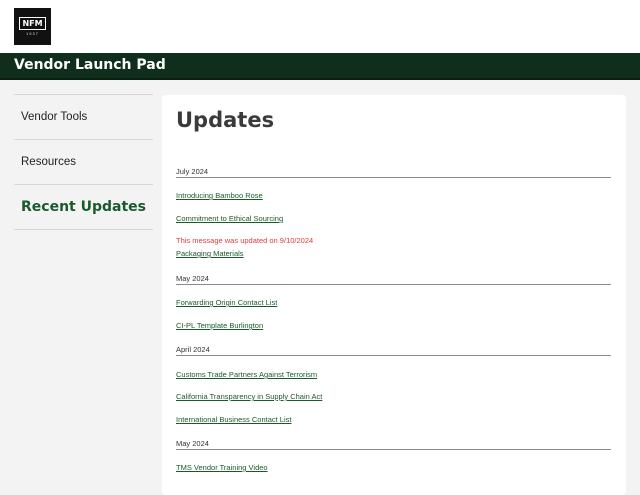 This screenshot has width=640, height=495. Describe the element at coordinates (320, 26) in the screenshot. I see `top-header: NFM 1937` at that location.